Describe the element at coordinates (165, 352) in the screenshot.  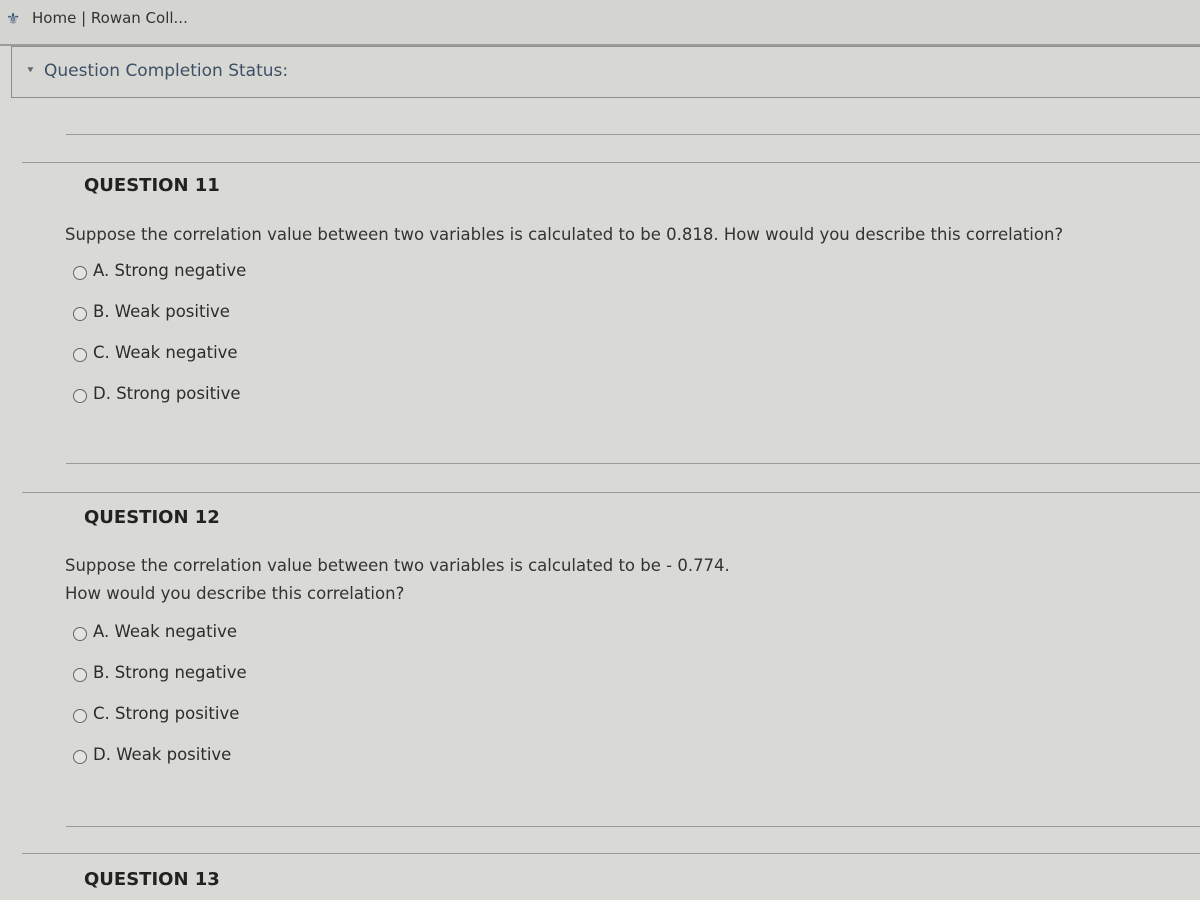
I see `option-label: C. Weak negative` at that location.